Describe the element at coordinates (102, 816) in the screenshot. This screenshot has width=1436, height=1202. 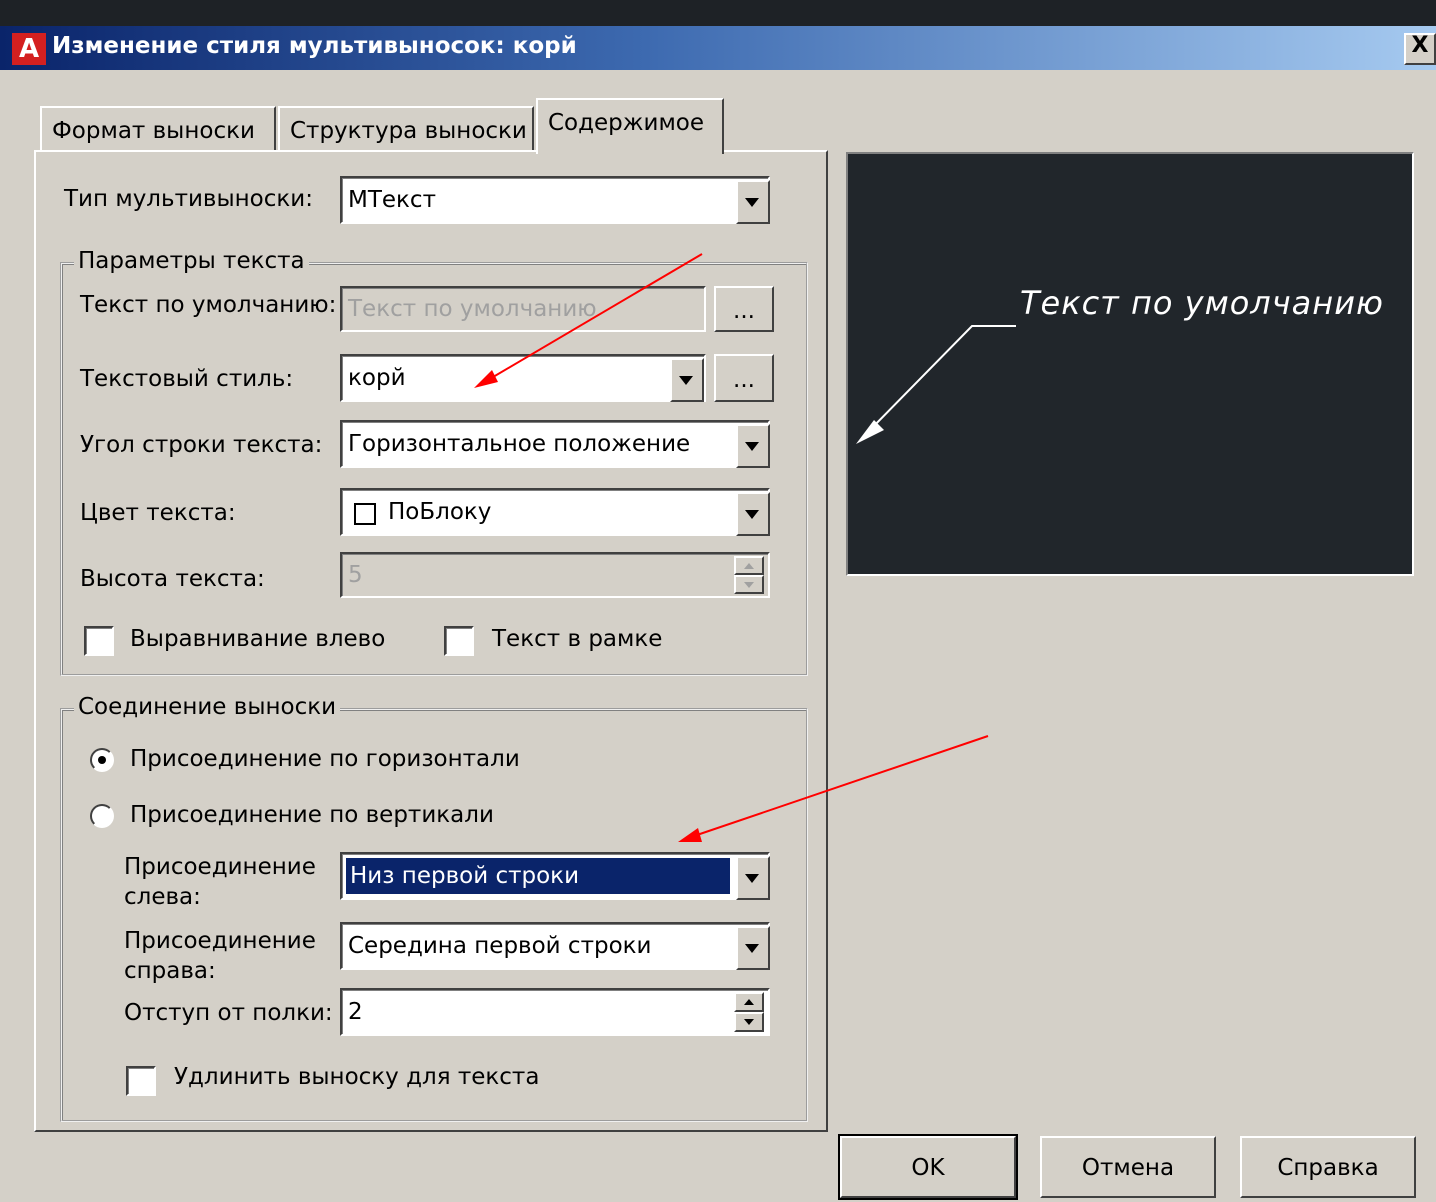
I see `vertical-attachment-radio` at that location.